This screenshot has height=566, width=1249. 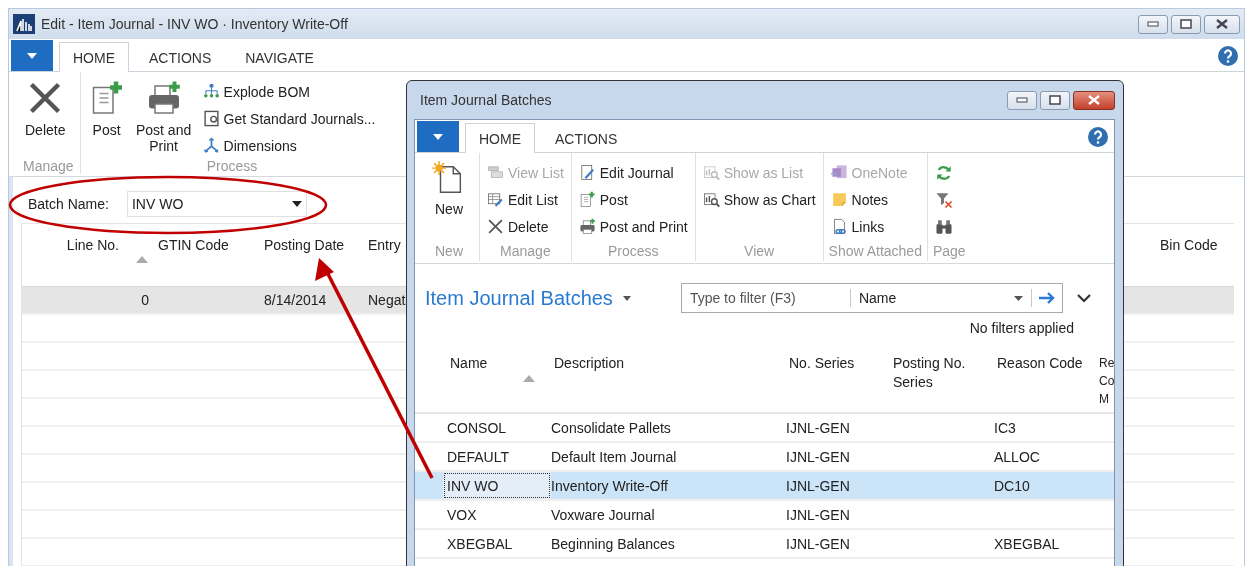 What do you see at coordinates (477, 427) in the screenshot?
I see `table-cell: CONSOL` at bounding box center [477, 427].